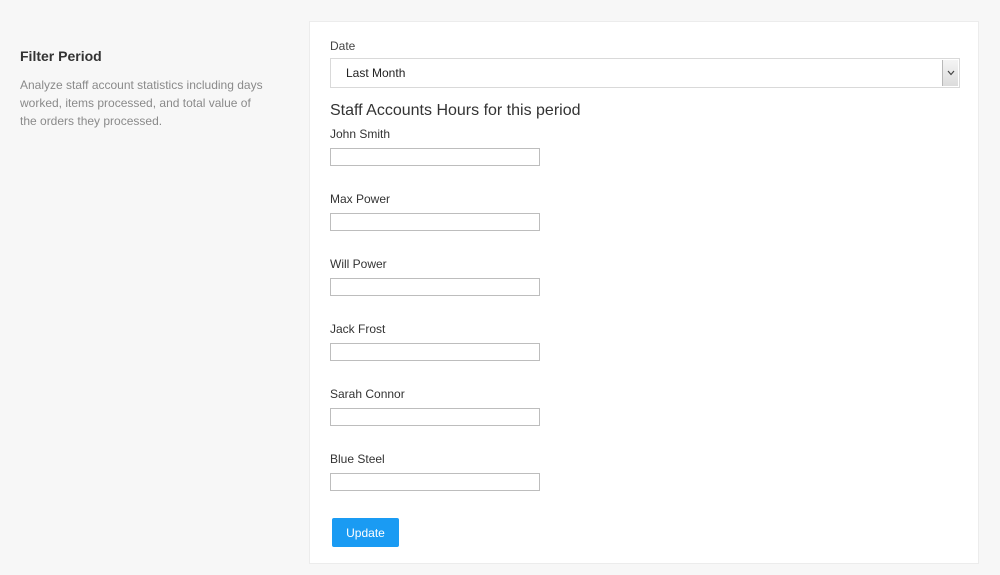 The image size is (1000, 575). I want to click on staff-name-label: Jack Frost, so click(358, 329).